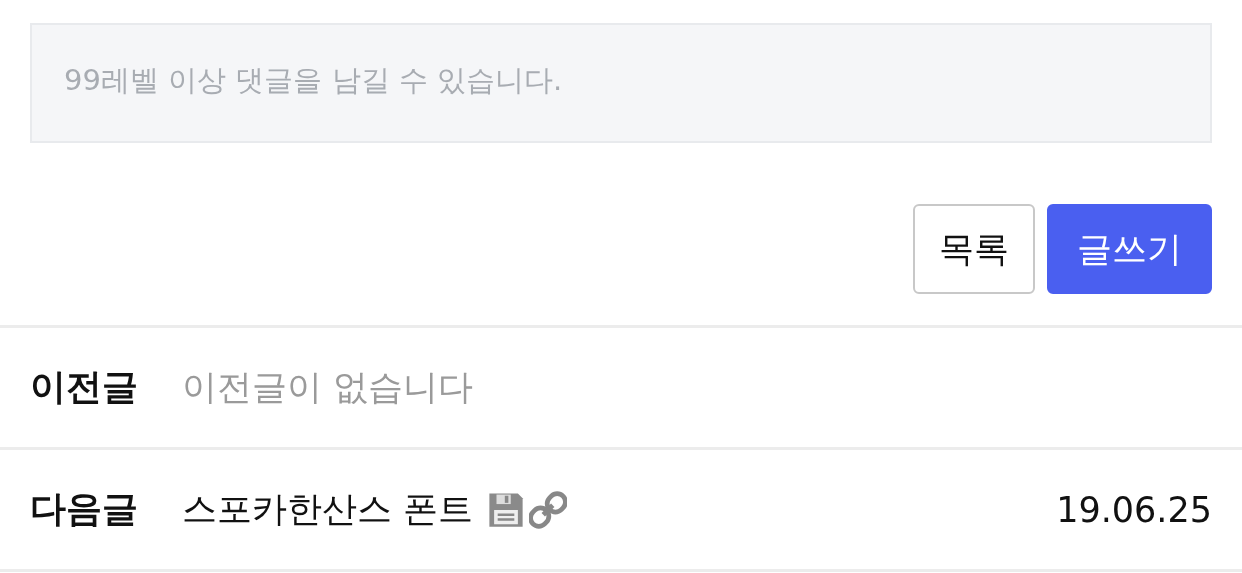 The width and height of the screenshot is (1242, 573). What do you see at coordinates (328, 509) in the screenshot?
I see `post-link: 스포카한산스 폰트` at bounding box center [328, 509].